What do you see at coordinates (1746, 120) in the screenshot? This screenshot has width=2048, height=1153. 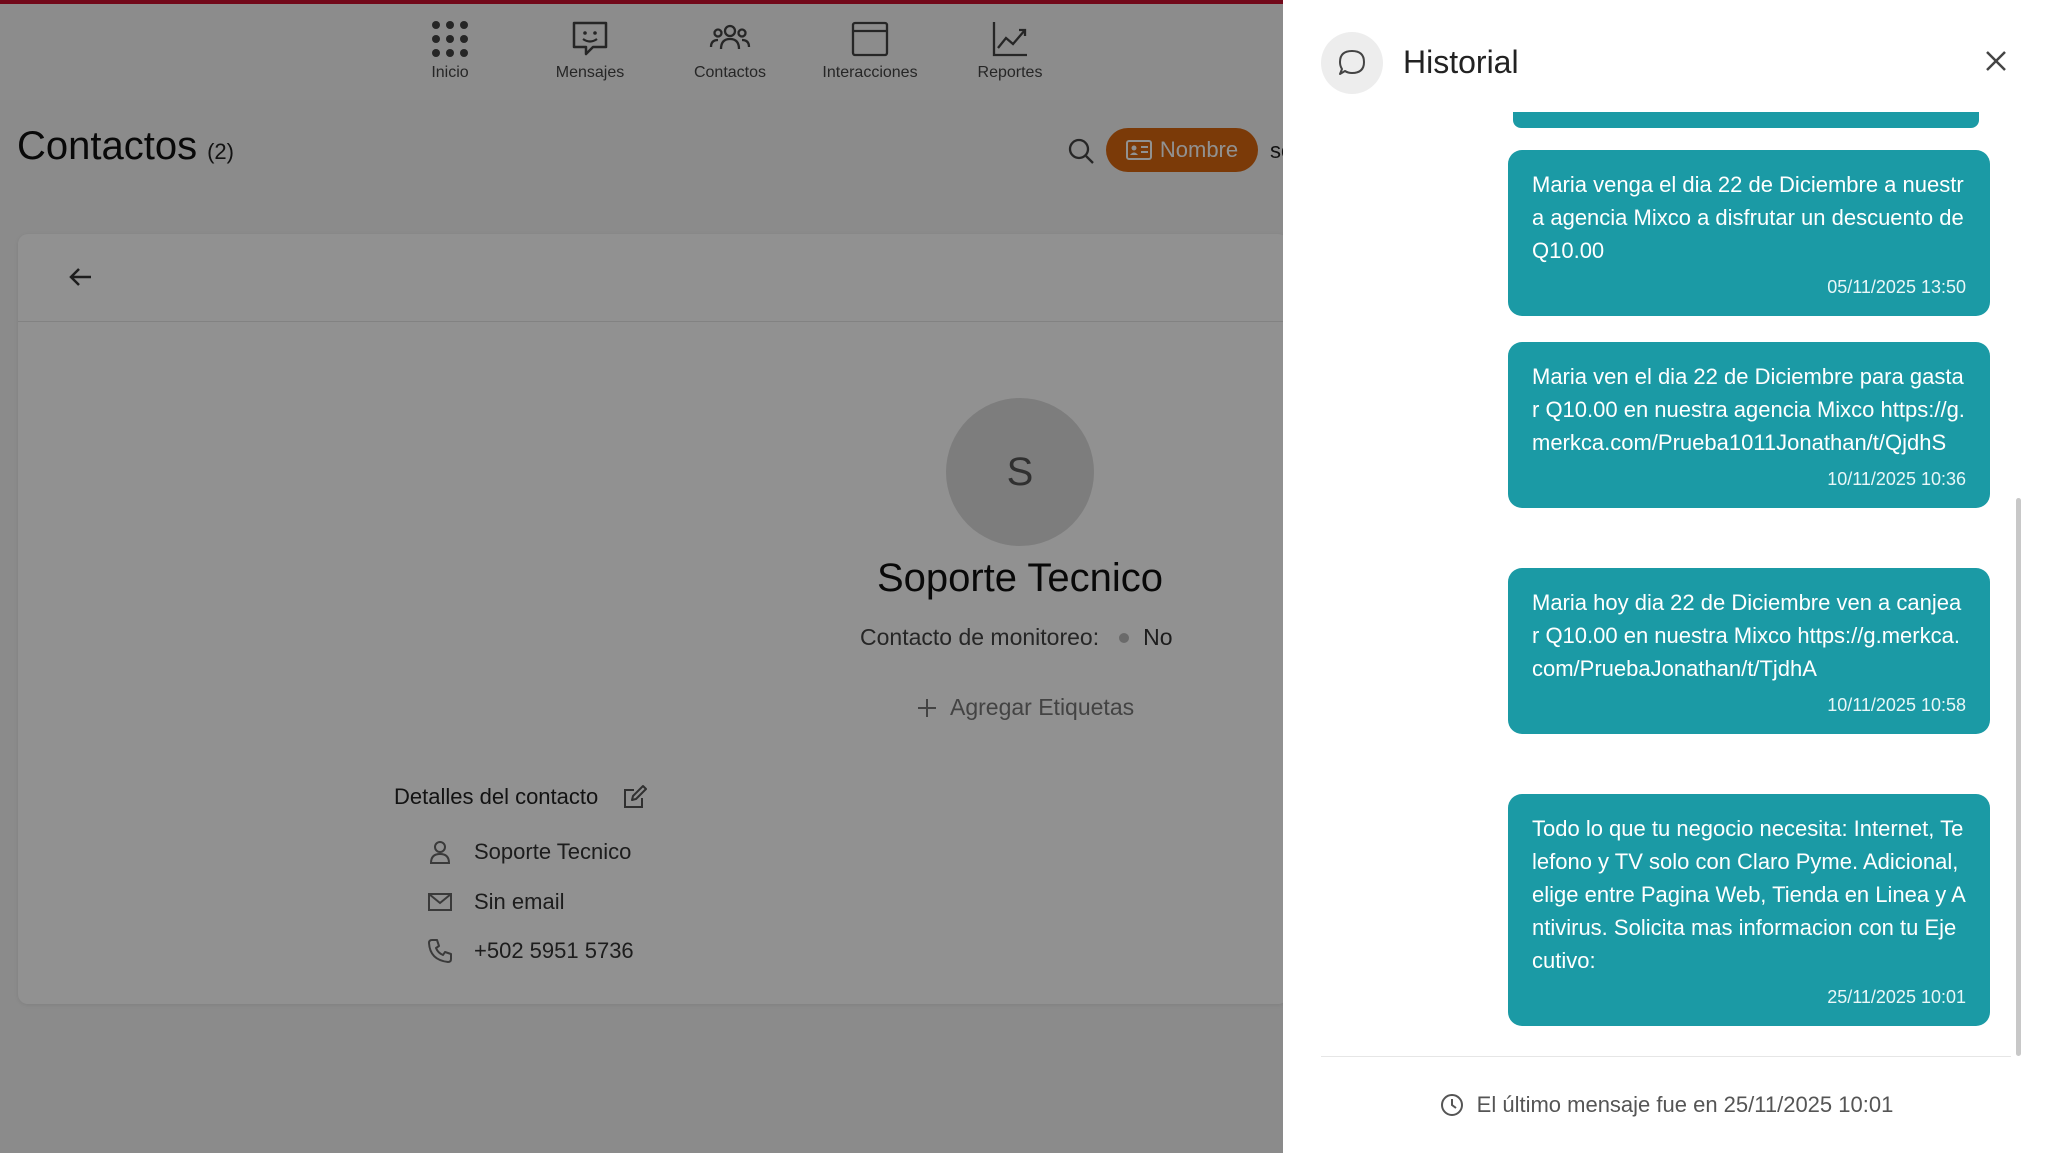 I see `message-bubble-partial` at bounding box center [1746, 120].